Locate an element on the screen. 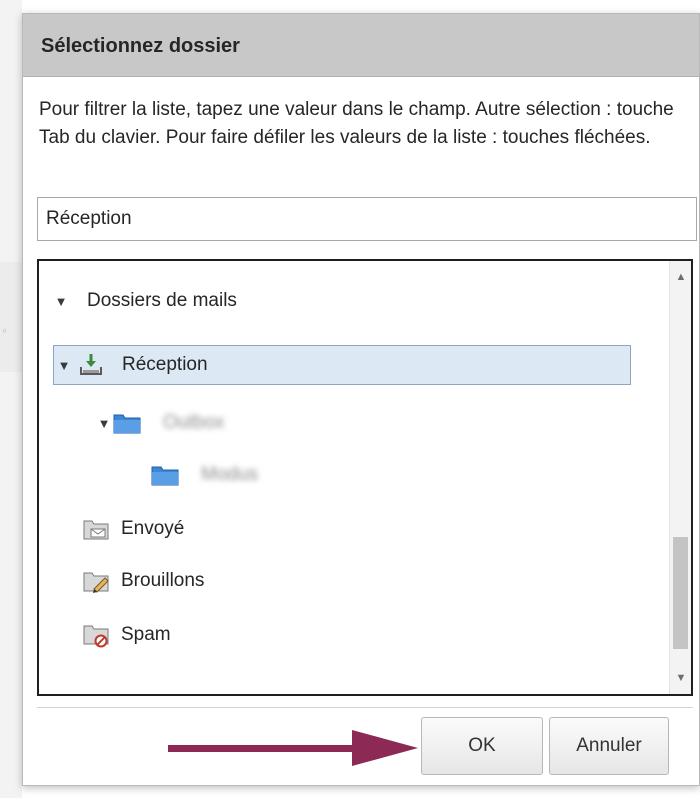 The image size is (700, 798). tree-item-label: Spam is located at coordinates (146, 634).